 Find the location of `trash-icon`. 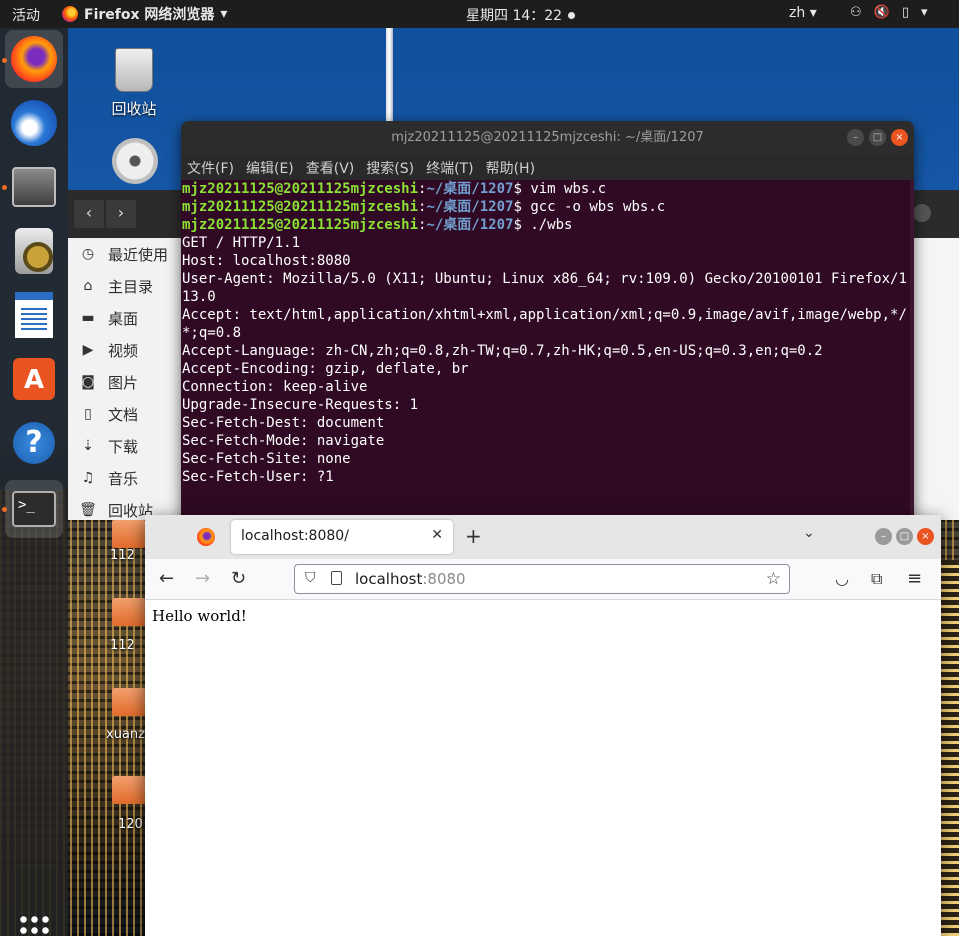

trash-icon is located at coordinates (134, 70).